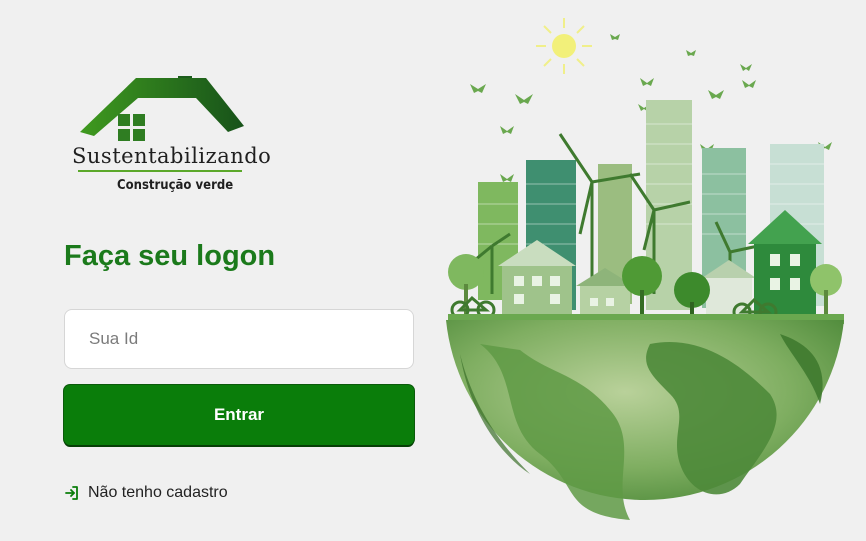 Image resolution: width=866 pixels, height=541 pixels. What do you see at coordinates (170, 256) in the screenshot?
I see `page-title: Faça seu logon` at bounding box center [170, 256].